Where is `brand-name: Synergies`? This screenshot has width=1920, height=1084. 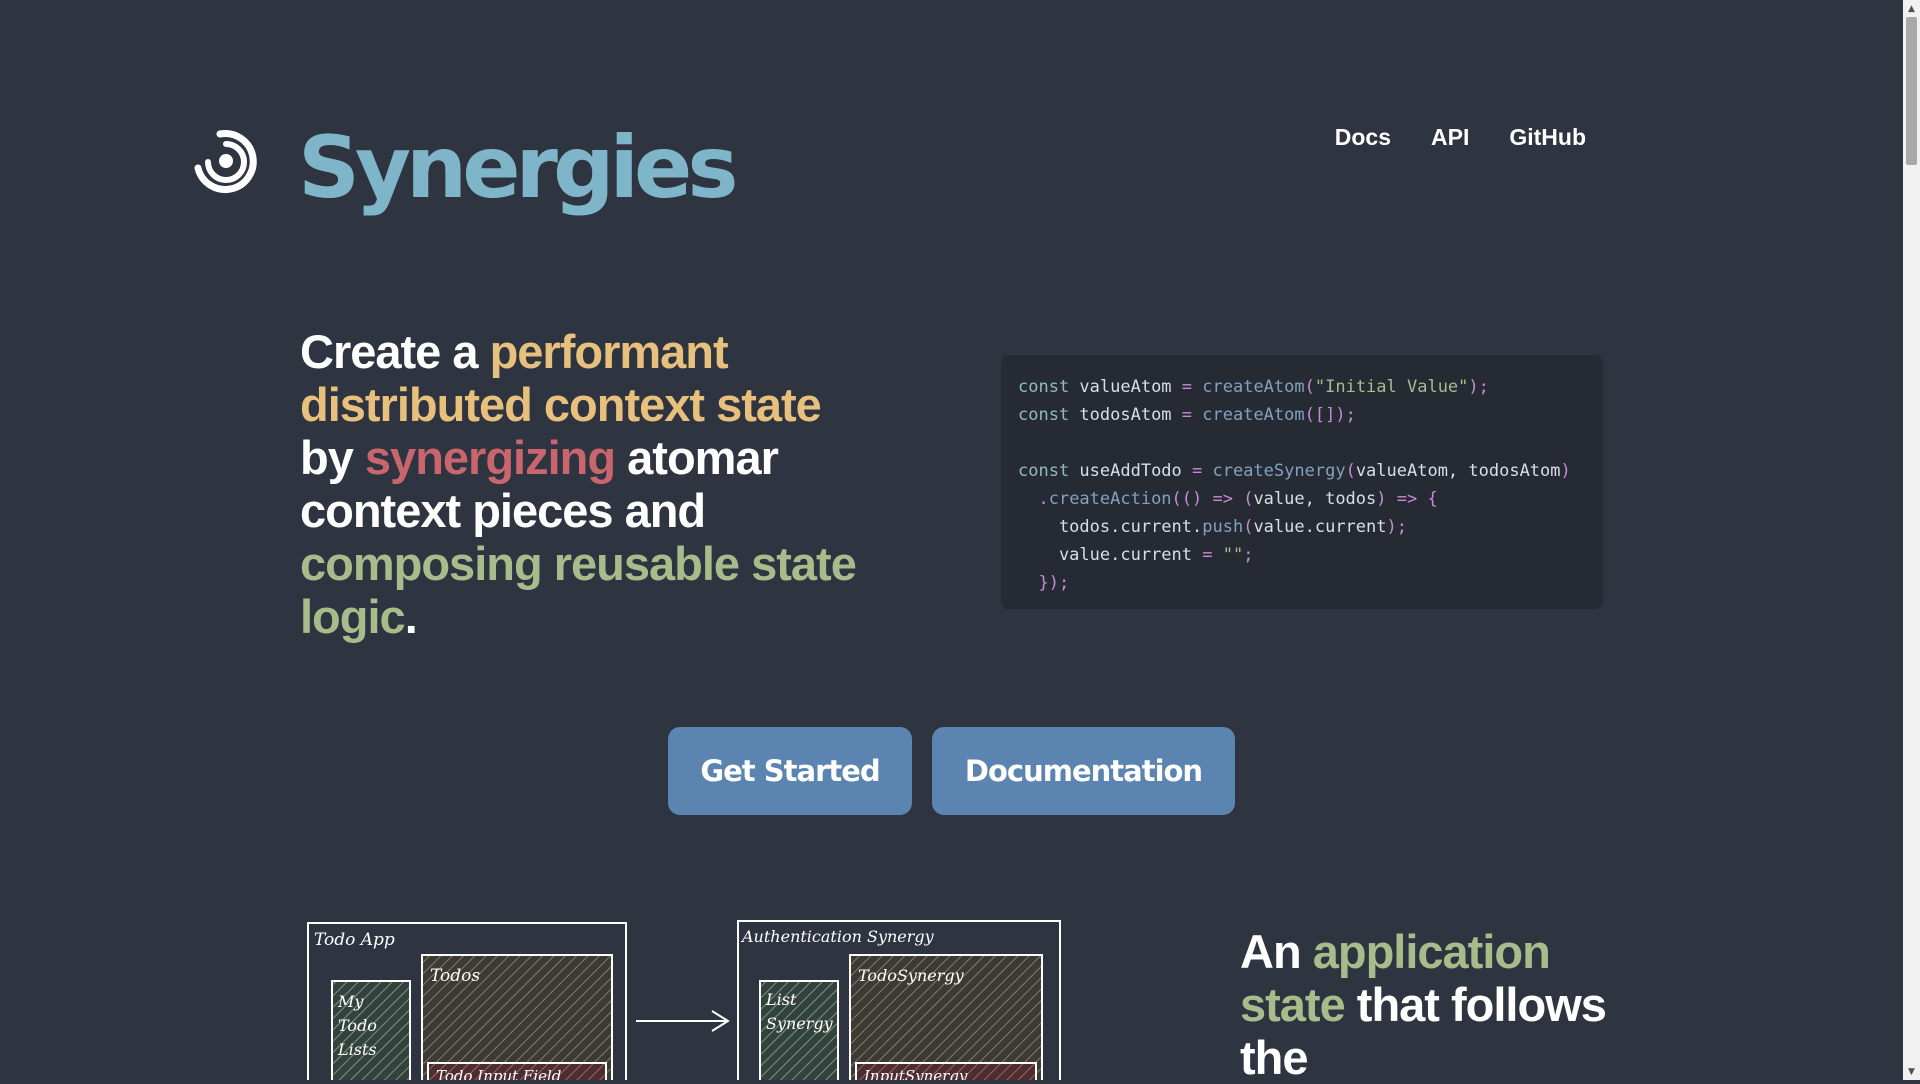 brand-name: Synergies is located at coordinates (518, 168).